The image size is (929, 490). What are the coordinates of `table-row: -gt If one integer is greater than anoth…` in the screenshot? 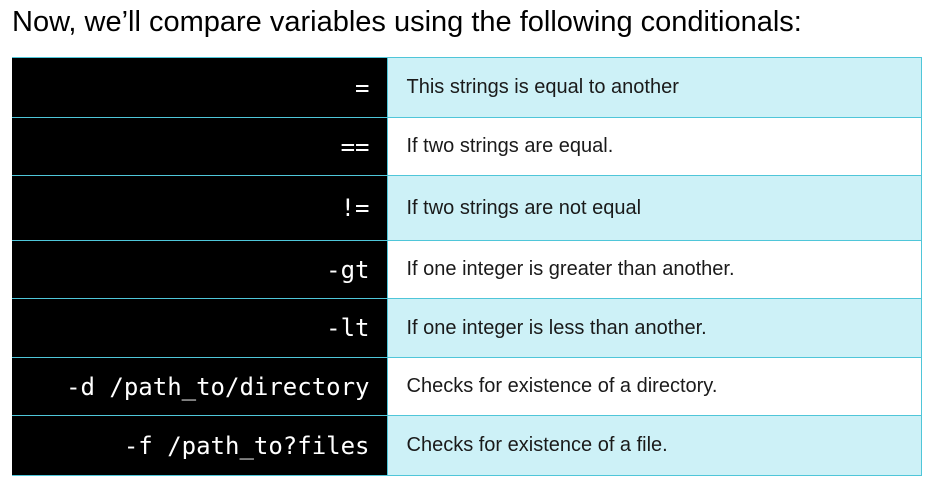 It's located at (467, 269).